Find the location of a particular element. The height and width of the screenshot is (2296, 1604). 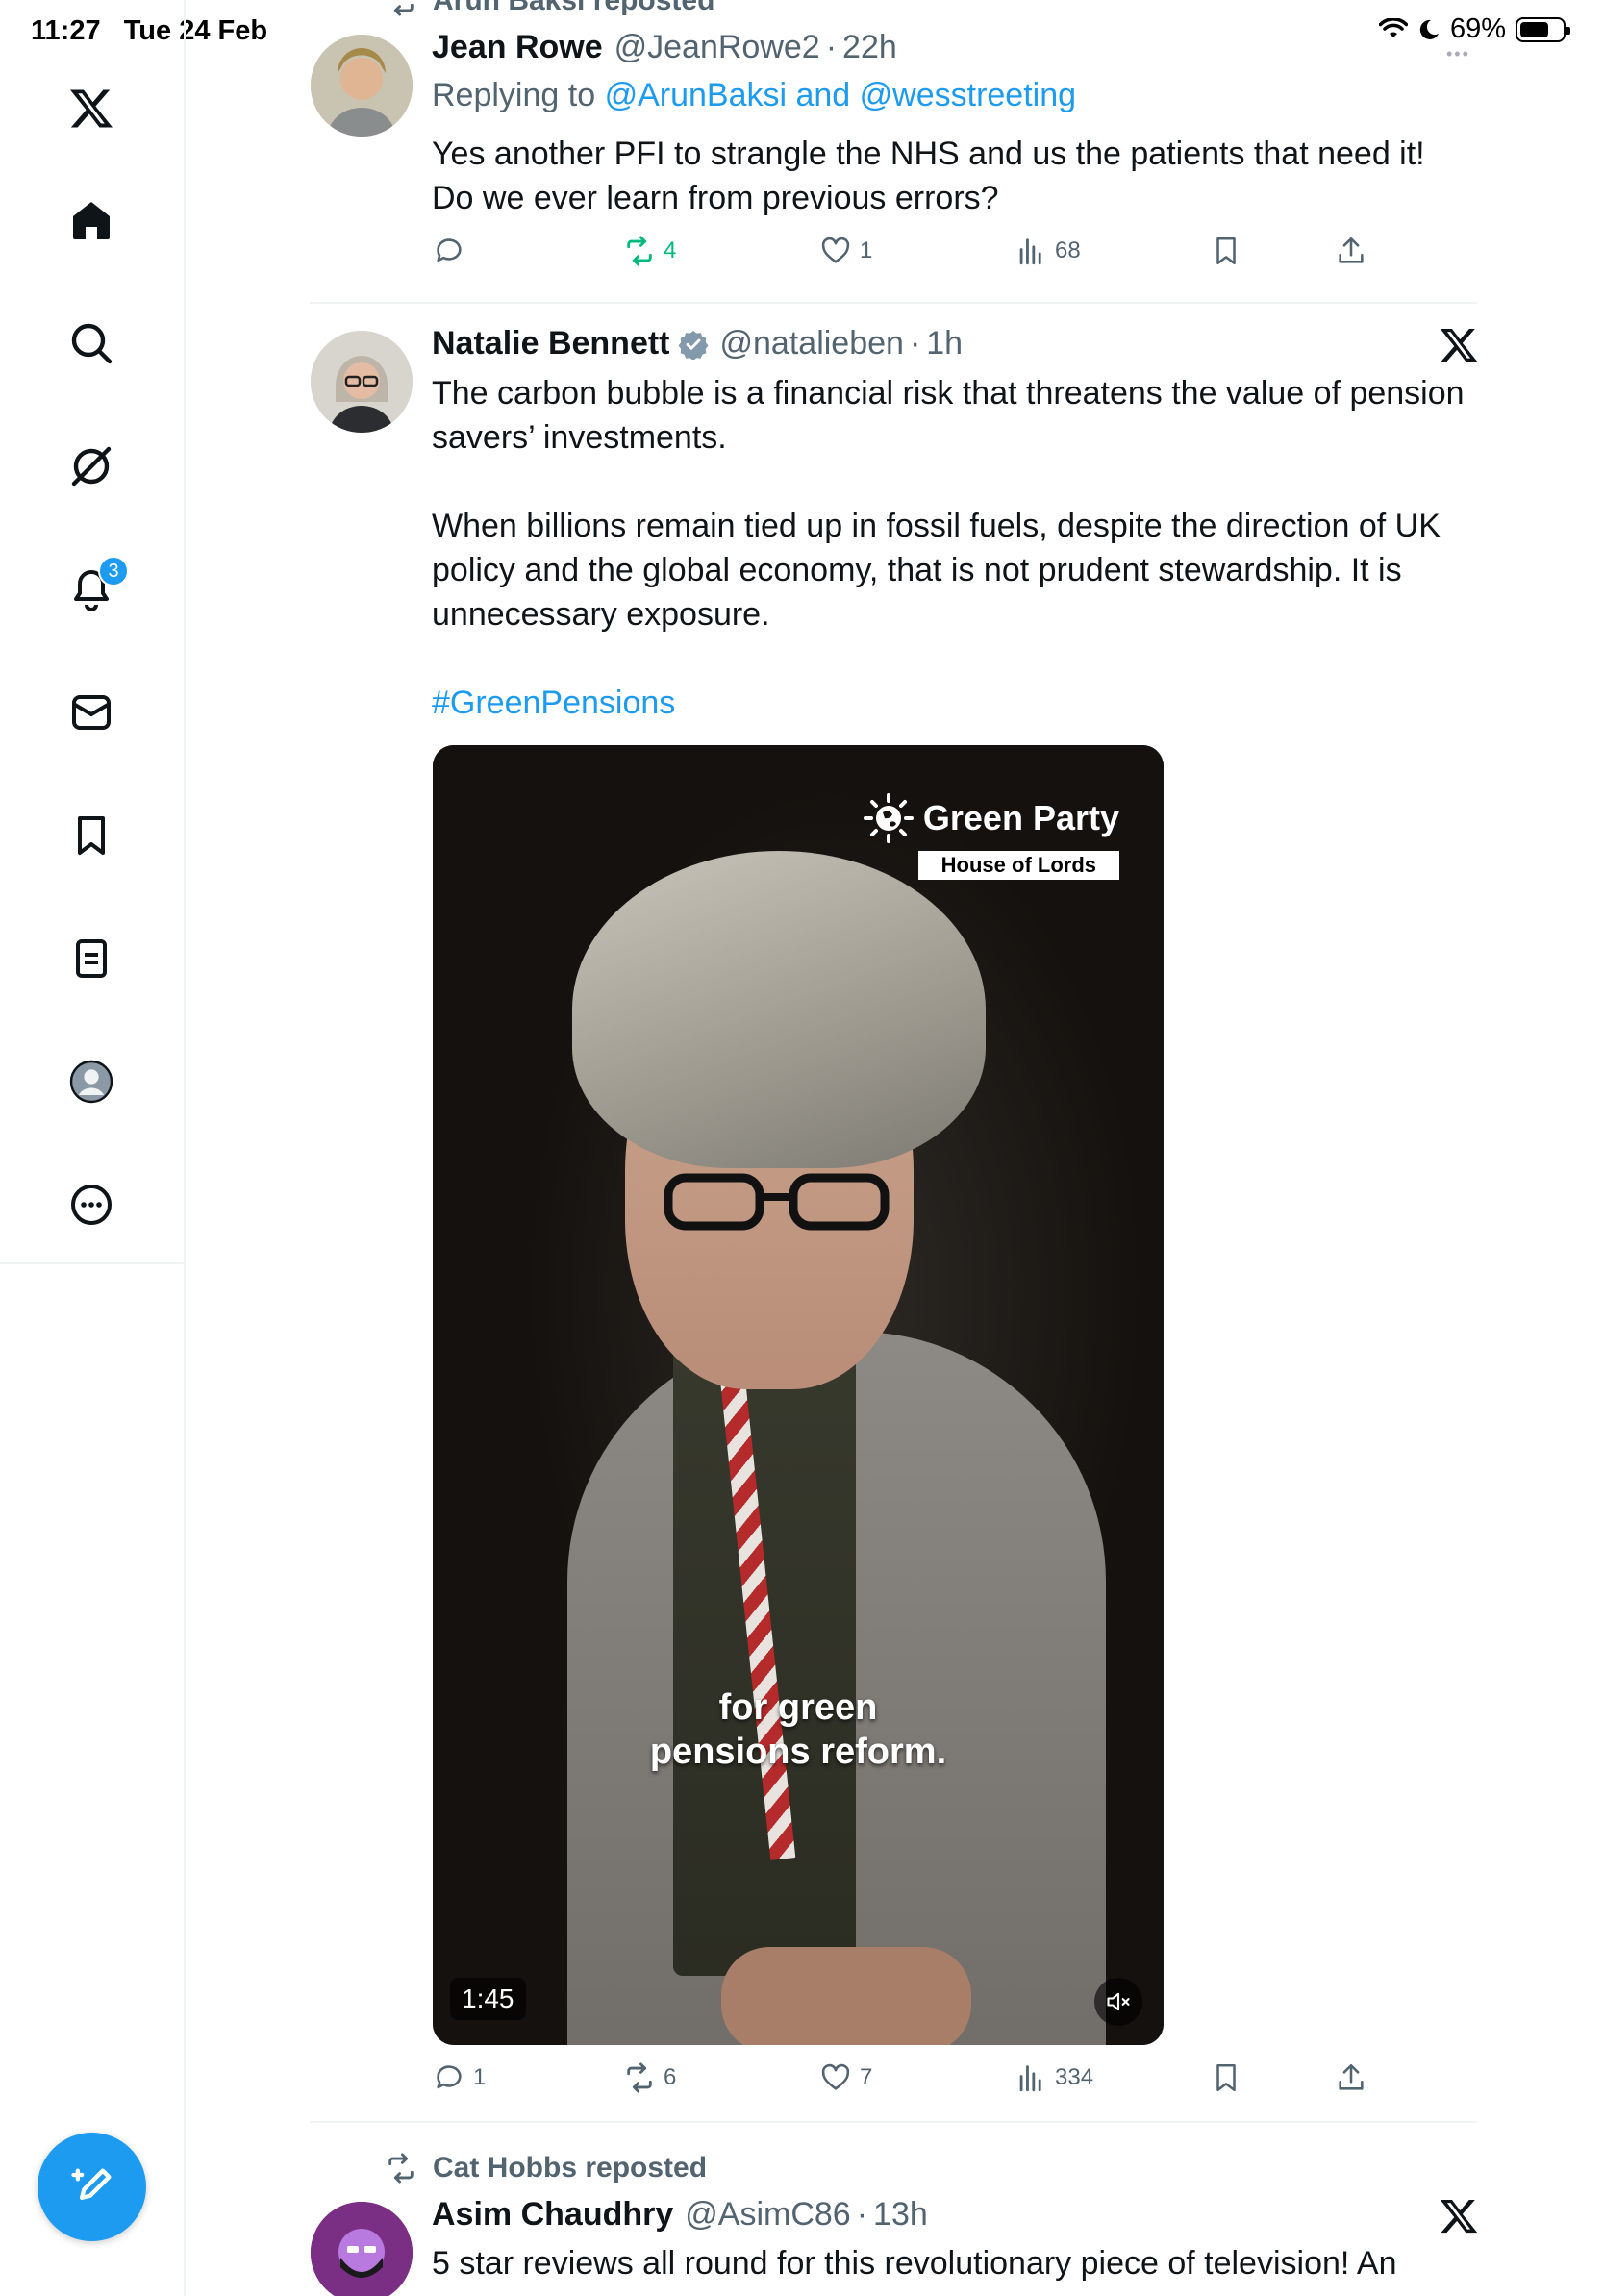

views-count: 334 is located at coordinates (1074, 2077).